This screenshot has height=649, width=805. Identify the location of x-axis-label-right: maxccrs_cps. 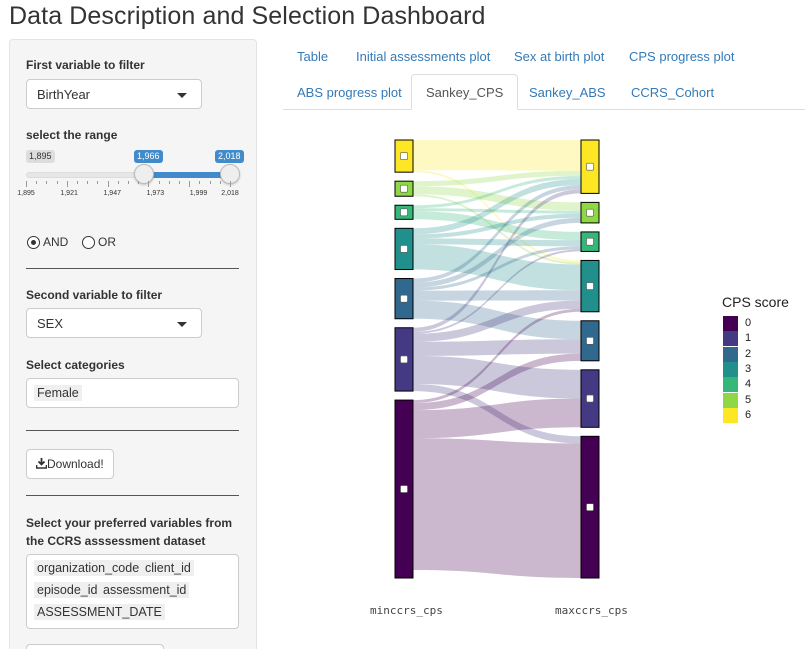
(591, 610).